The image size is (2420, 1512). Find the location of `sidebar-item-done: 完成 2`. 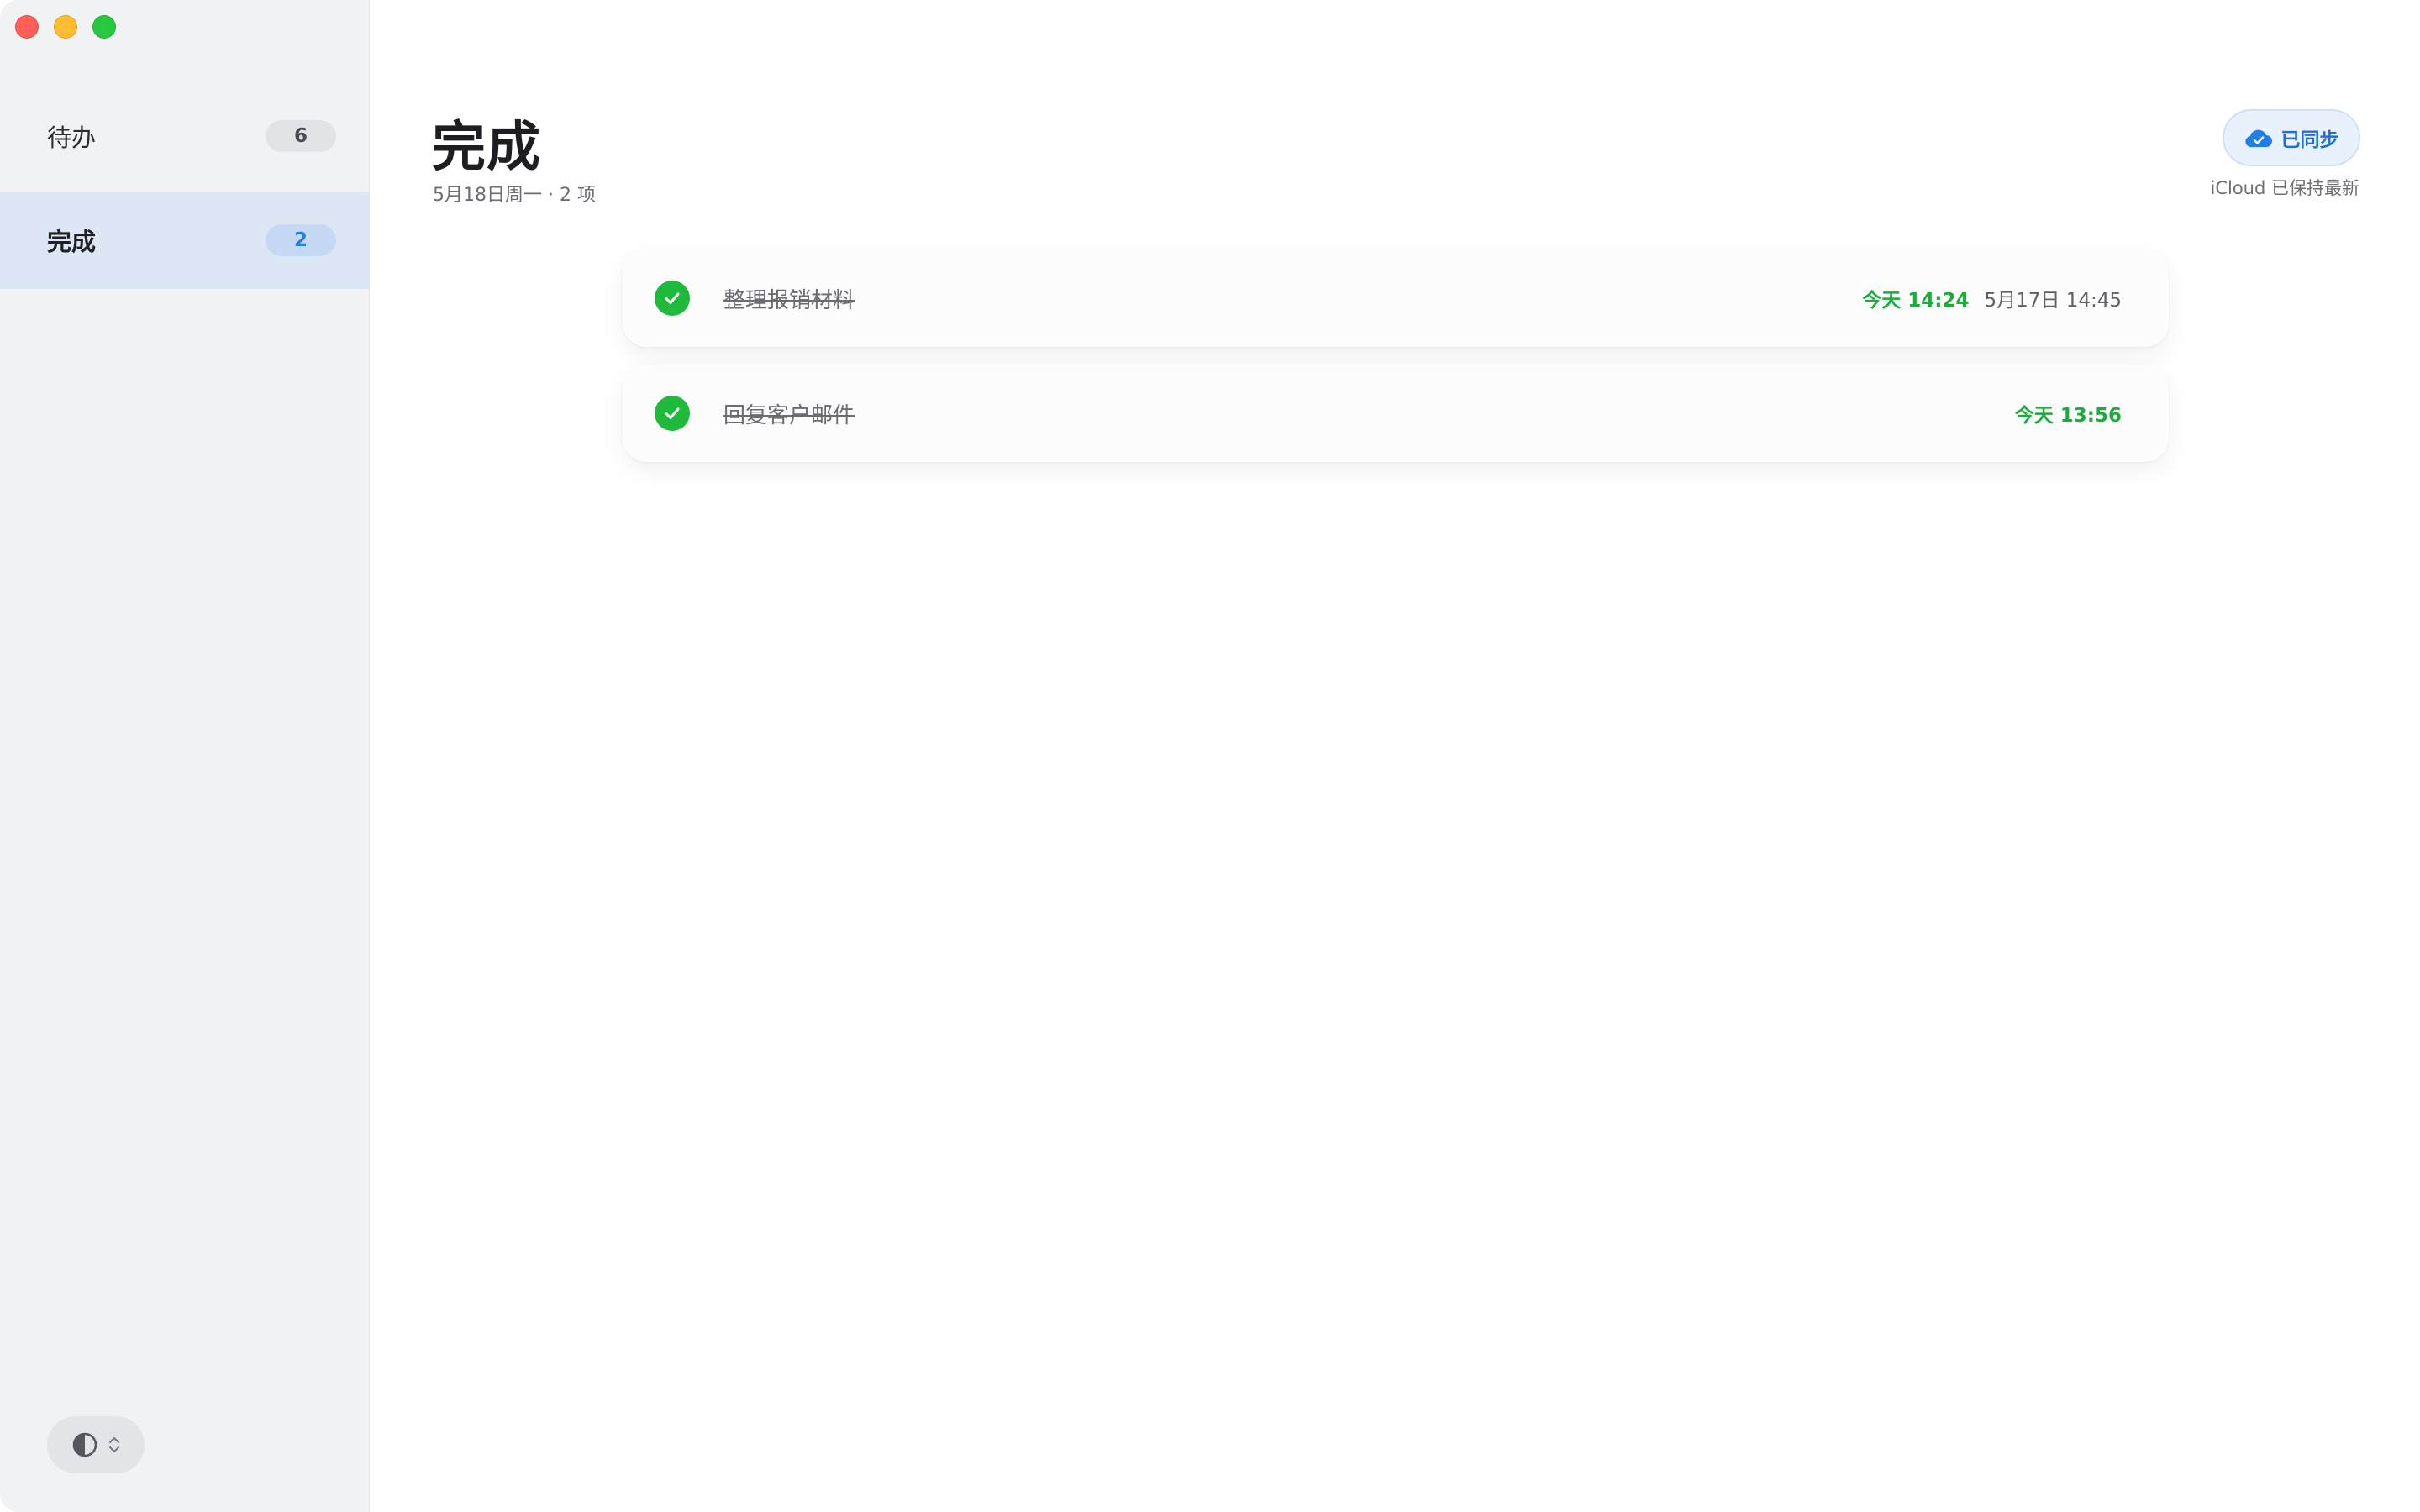

sidebar-item-done: 完成 2 is located at coordinates (185, 240).